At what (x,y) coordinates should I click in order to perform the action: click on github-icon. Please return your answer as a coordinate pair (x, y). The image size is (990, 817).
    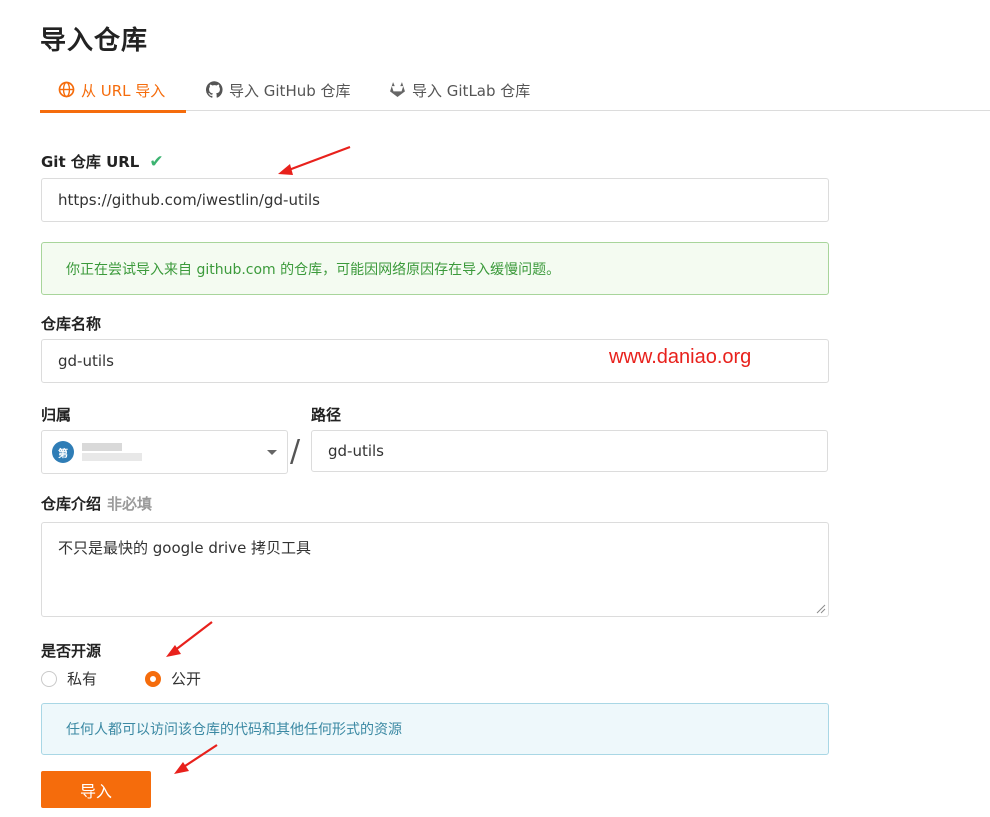
    Looking at the image, I should click on (214, 89).